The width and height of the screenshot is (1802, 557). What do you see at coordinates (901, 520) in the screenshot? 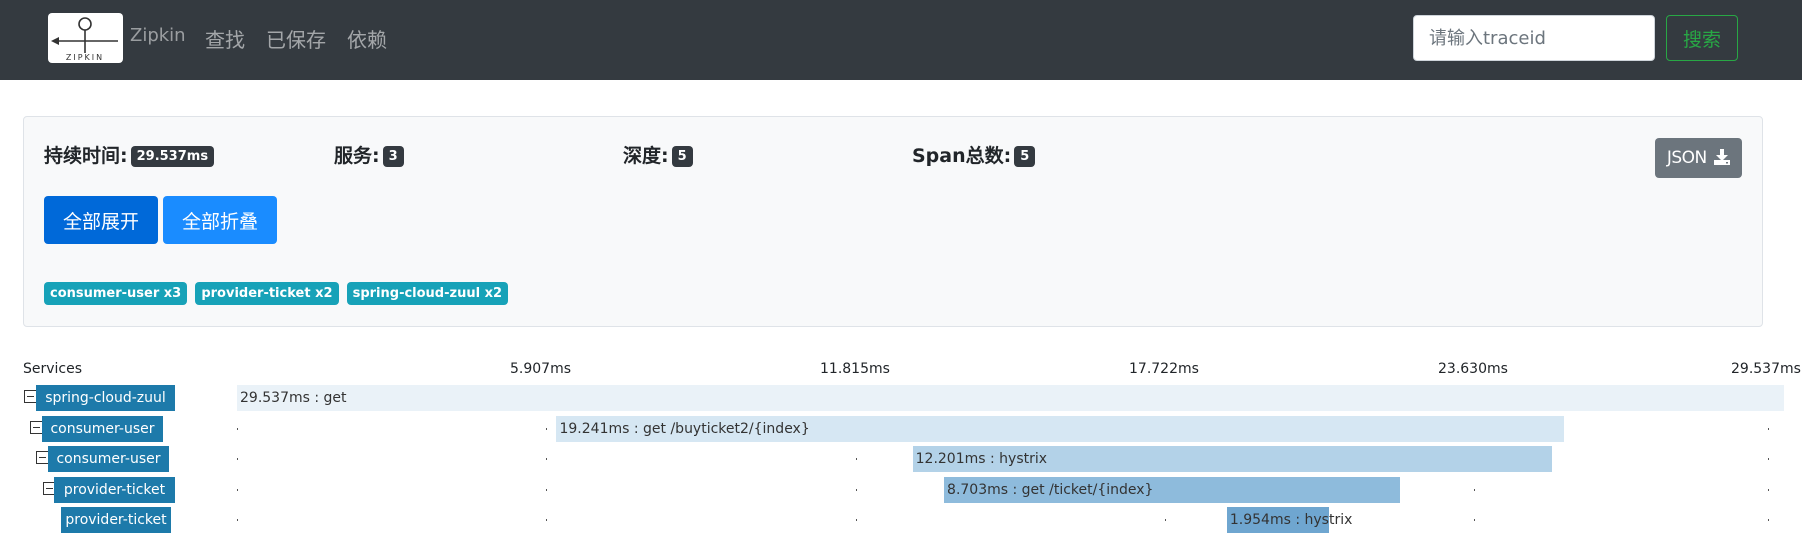
I see `span-row: provider-ticket 1.954ms : hystrix` at bounding box center [901, 520].